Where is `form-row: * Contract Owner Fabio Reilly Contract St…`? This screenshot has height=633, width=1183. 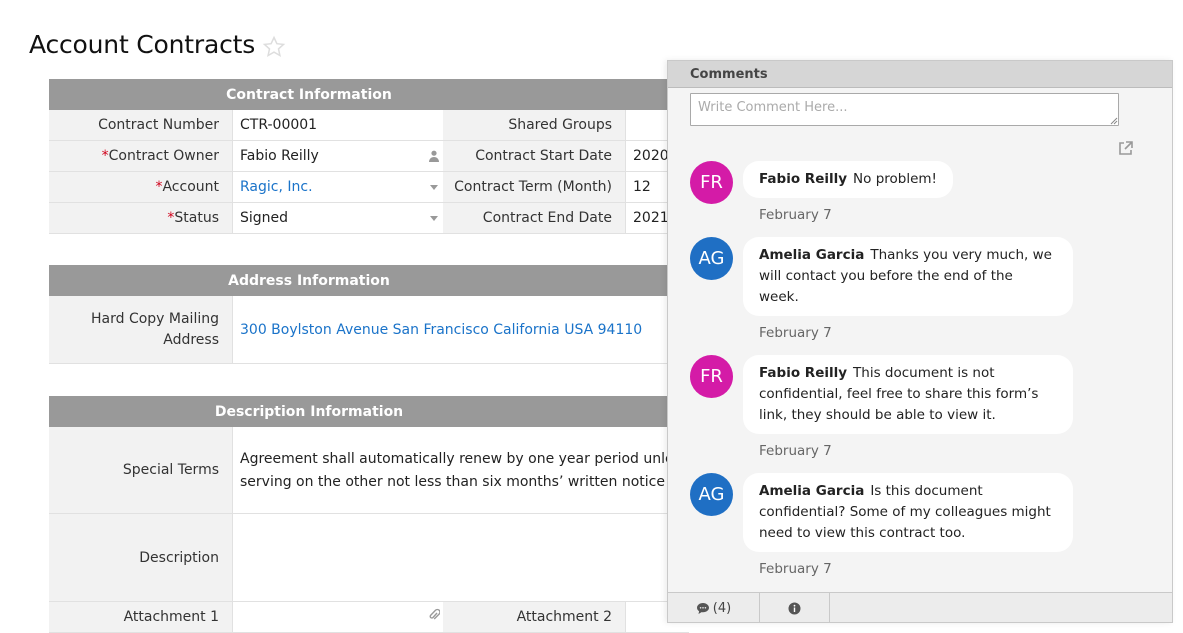 form-row: * Contract Owner Fabio Reilly Contract St… is located at coordinates (369, 156).